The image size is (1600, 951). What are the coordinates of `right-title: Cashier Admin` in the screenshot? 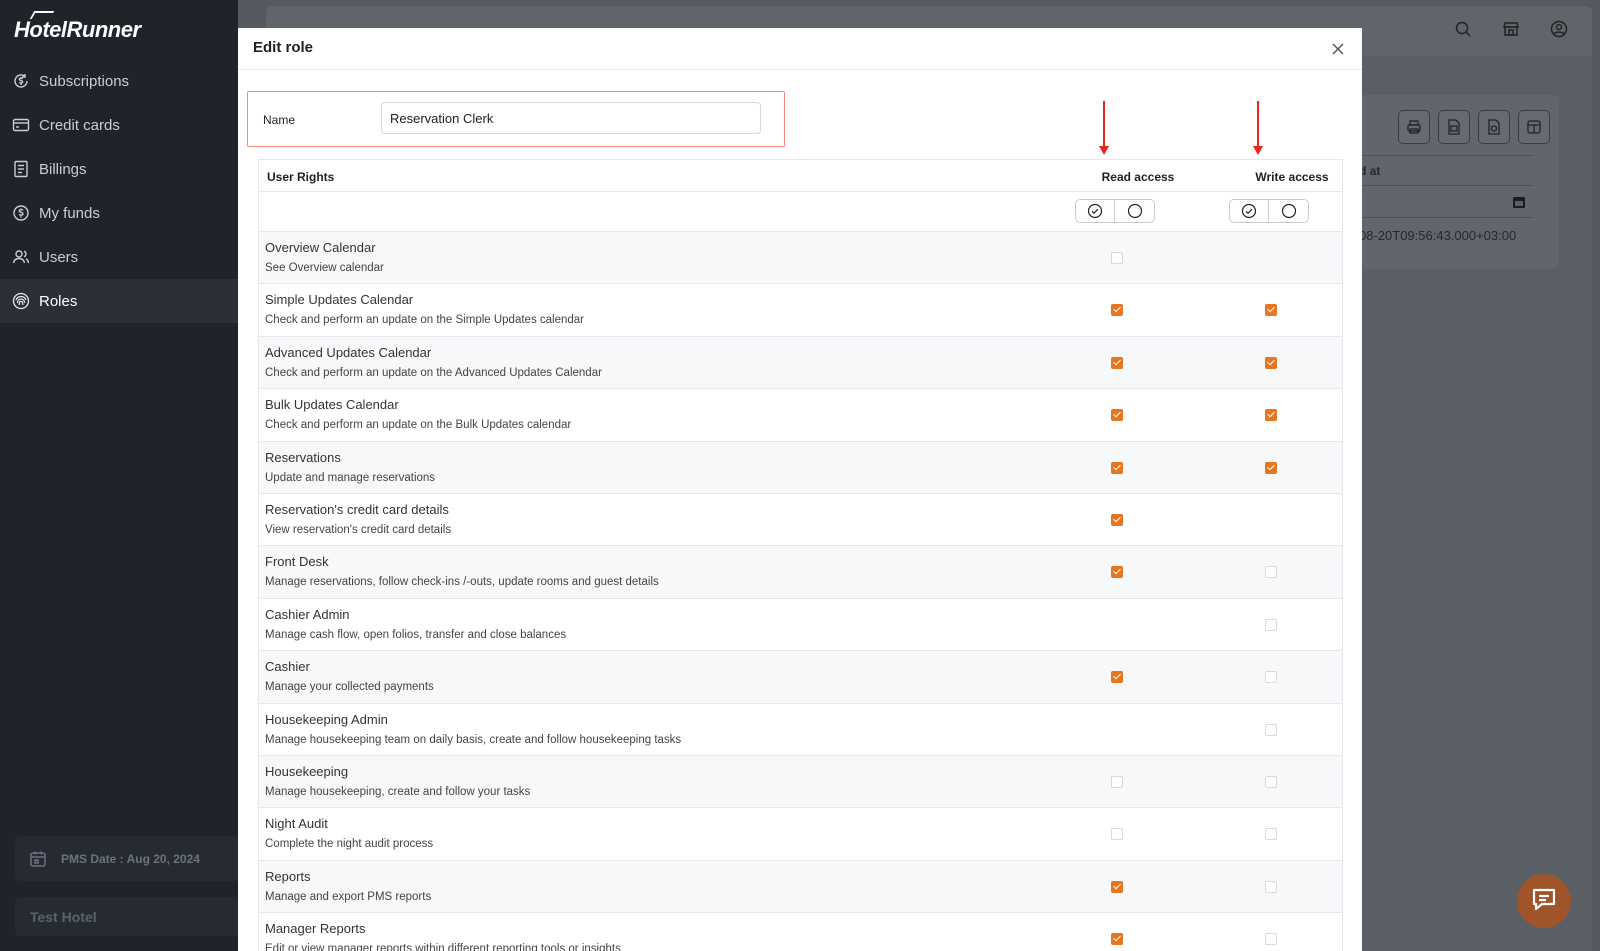 It's located at (307, 614).